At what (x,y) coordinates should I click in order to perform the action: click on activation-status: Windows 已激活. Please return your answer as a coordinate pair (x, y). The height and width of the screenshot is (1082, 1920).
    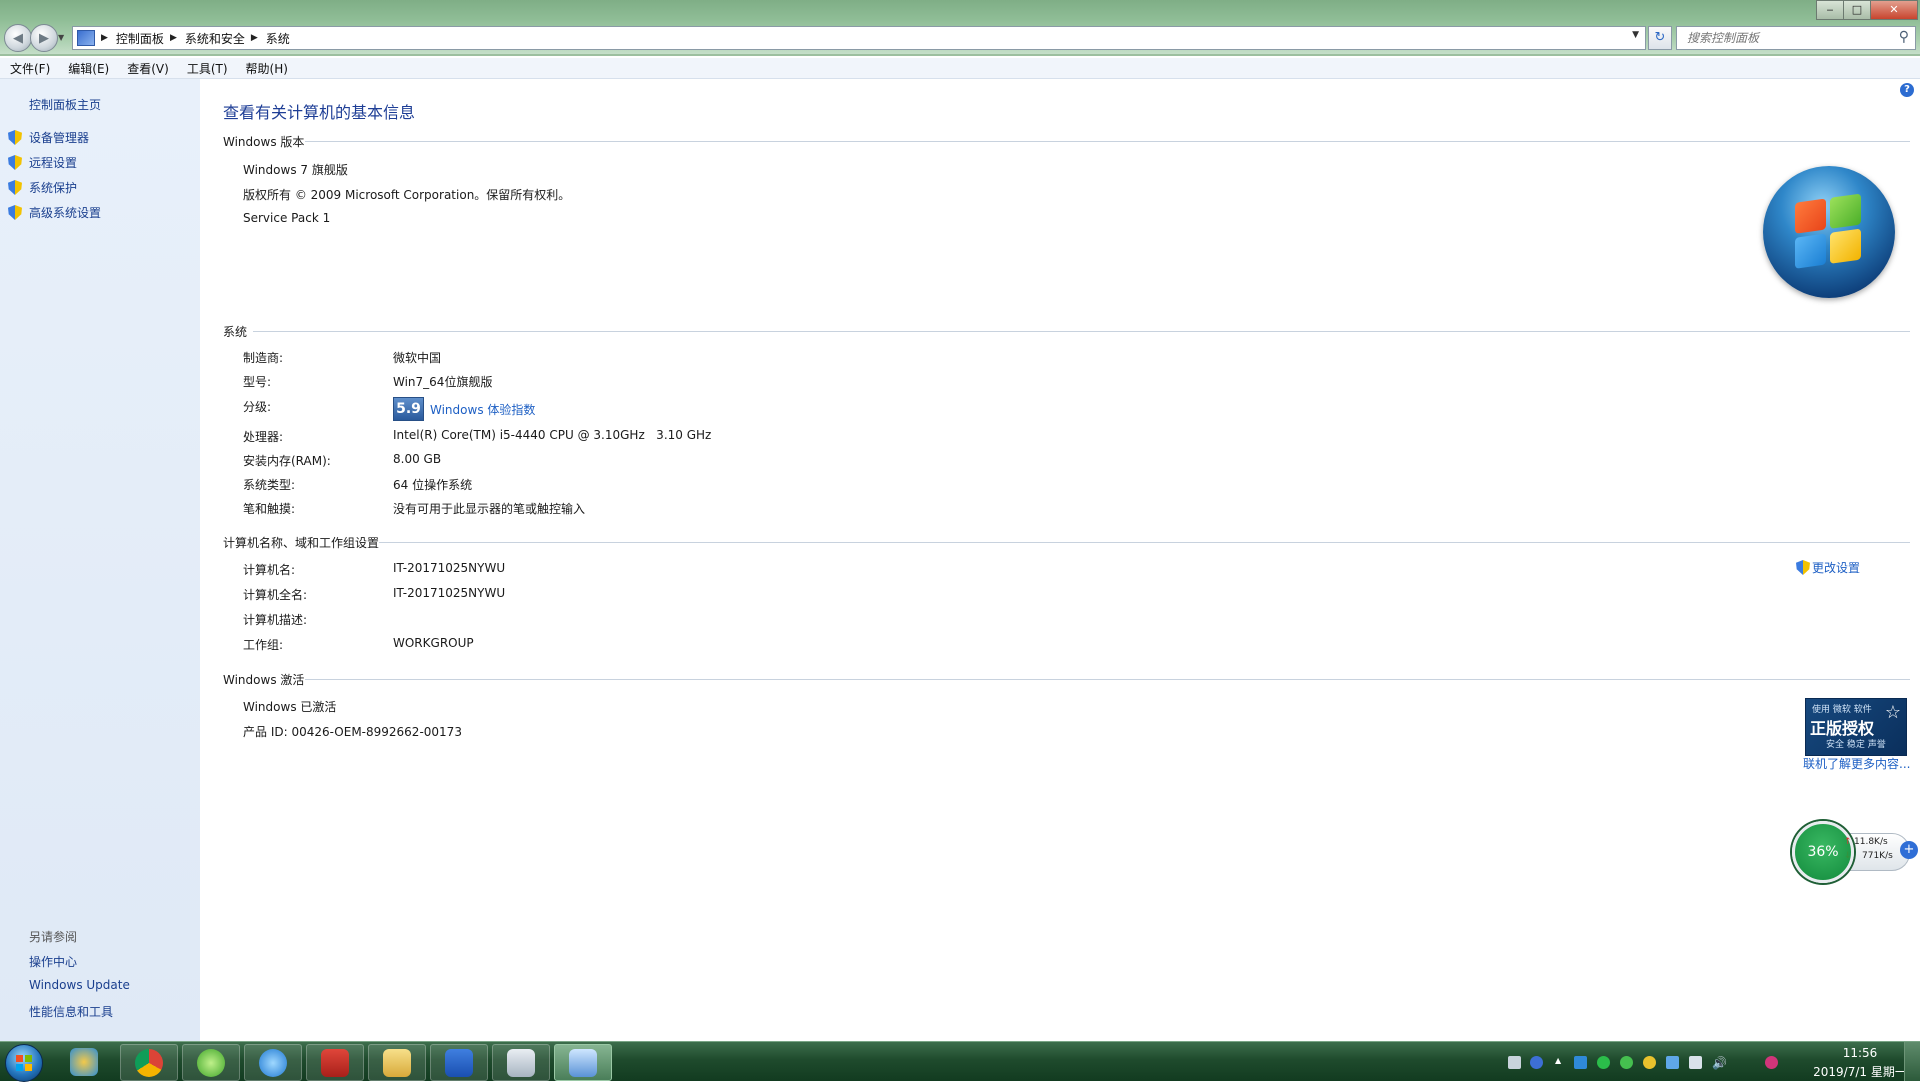
    Looking at the image, I should click on (290, 707).